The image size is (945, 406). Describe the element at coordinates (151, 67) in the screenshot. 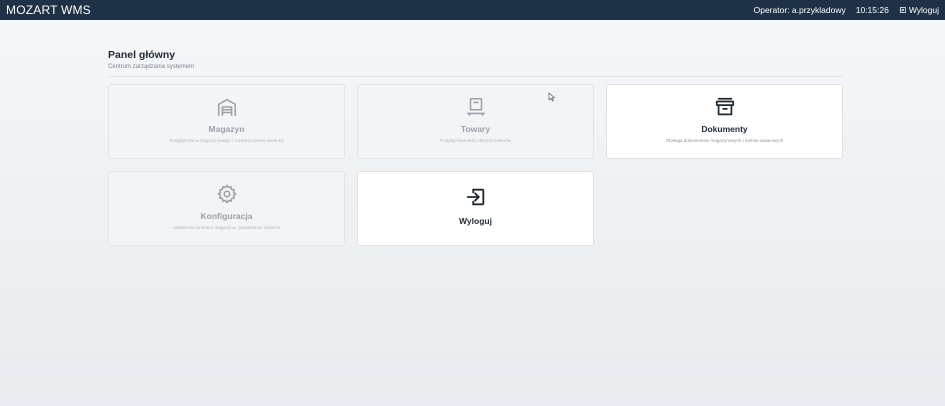

I see `page-subtitle: Centrum zarządzania systemem` at that location.